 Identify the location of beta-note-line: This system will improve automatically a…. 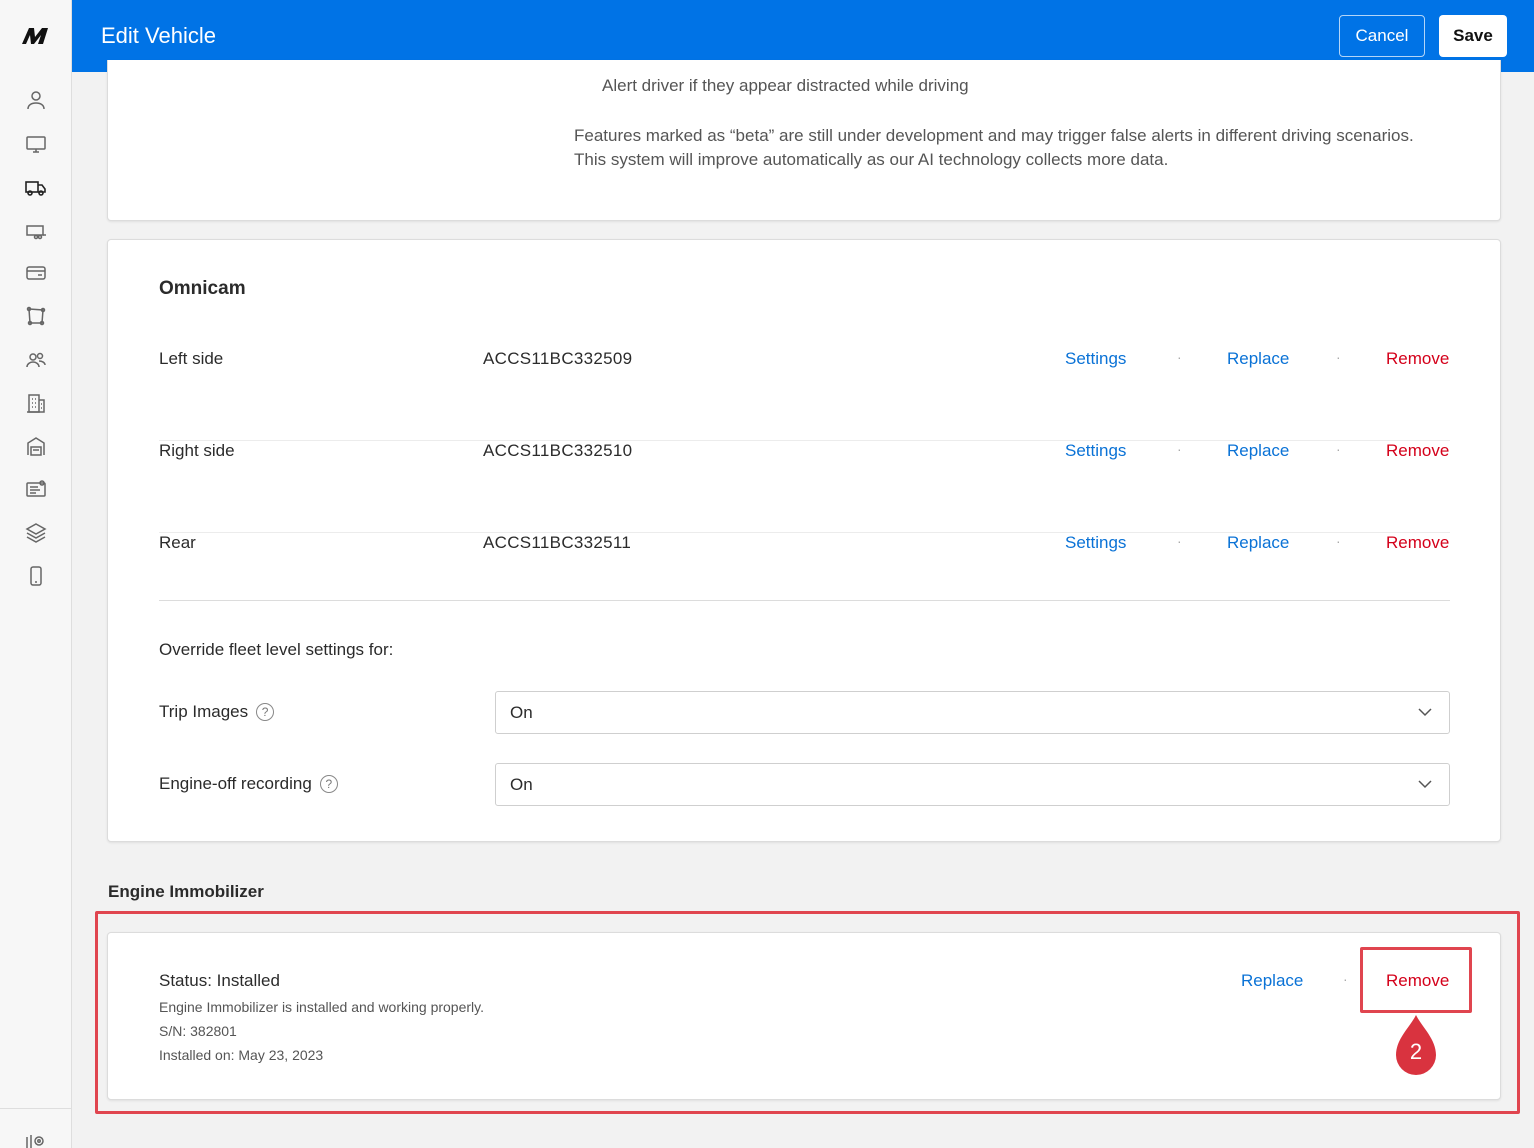
(871, 159).